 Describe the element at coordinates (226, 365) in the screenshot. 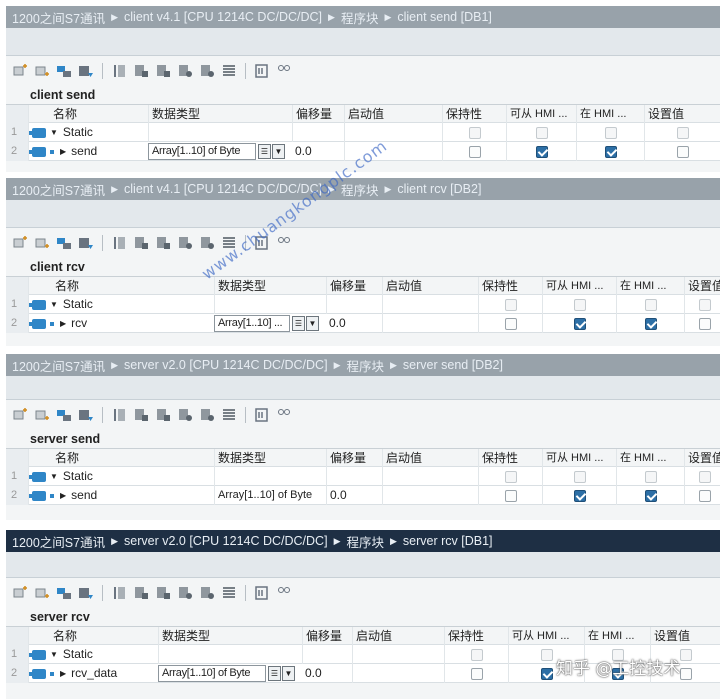

I see `breadcrumb-device: server v2.0 [CPU 1214C DC/DC/DC]` at that location.